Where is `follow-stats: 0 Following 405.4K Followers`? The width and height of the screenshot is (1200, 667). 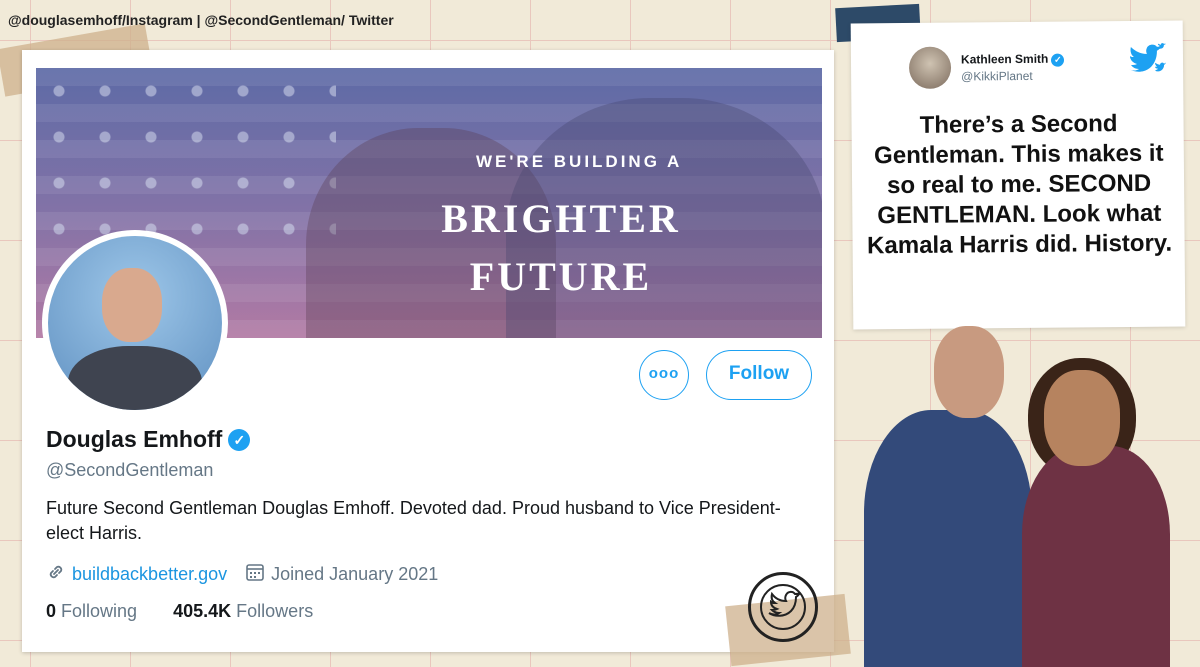 follow-stats: 0 Following 405.4K Followers is located at coordinates (179, 611).